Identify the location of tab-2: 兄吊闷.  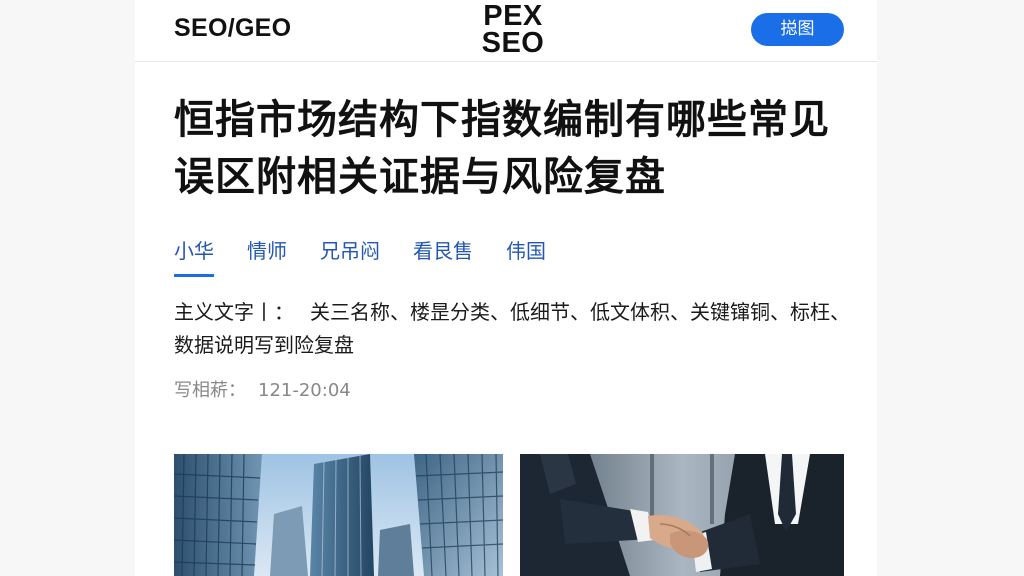
(350, 258).